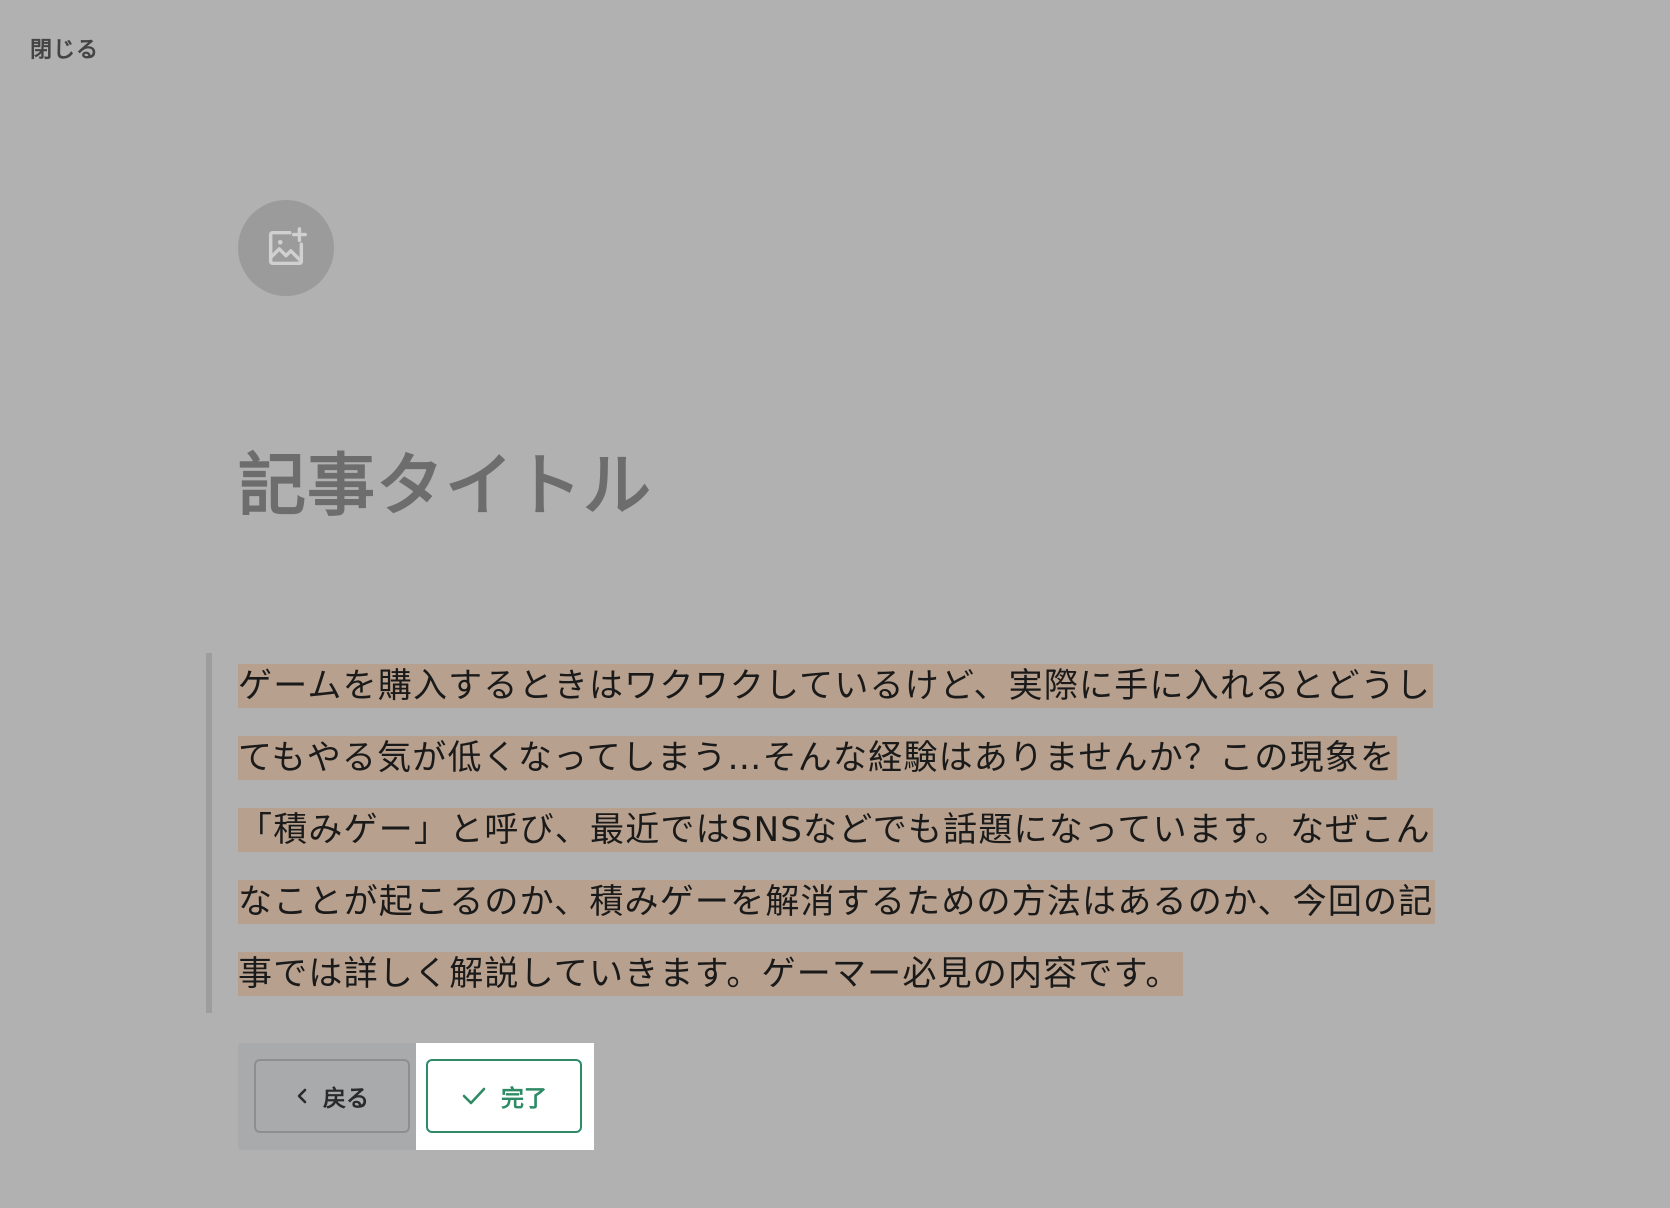  Describe the element at coordinates (64, 48) in the screenshot. I see `close-button: 閉じる` at that location.